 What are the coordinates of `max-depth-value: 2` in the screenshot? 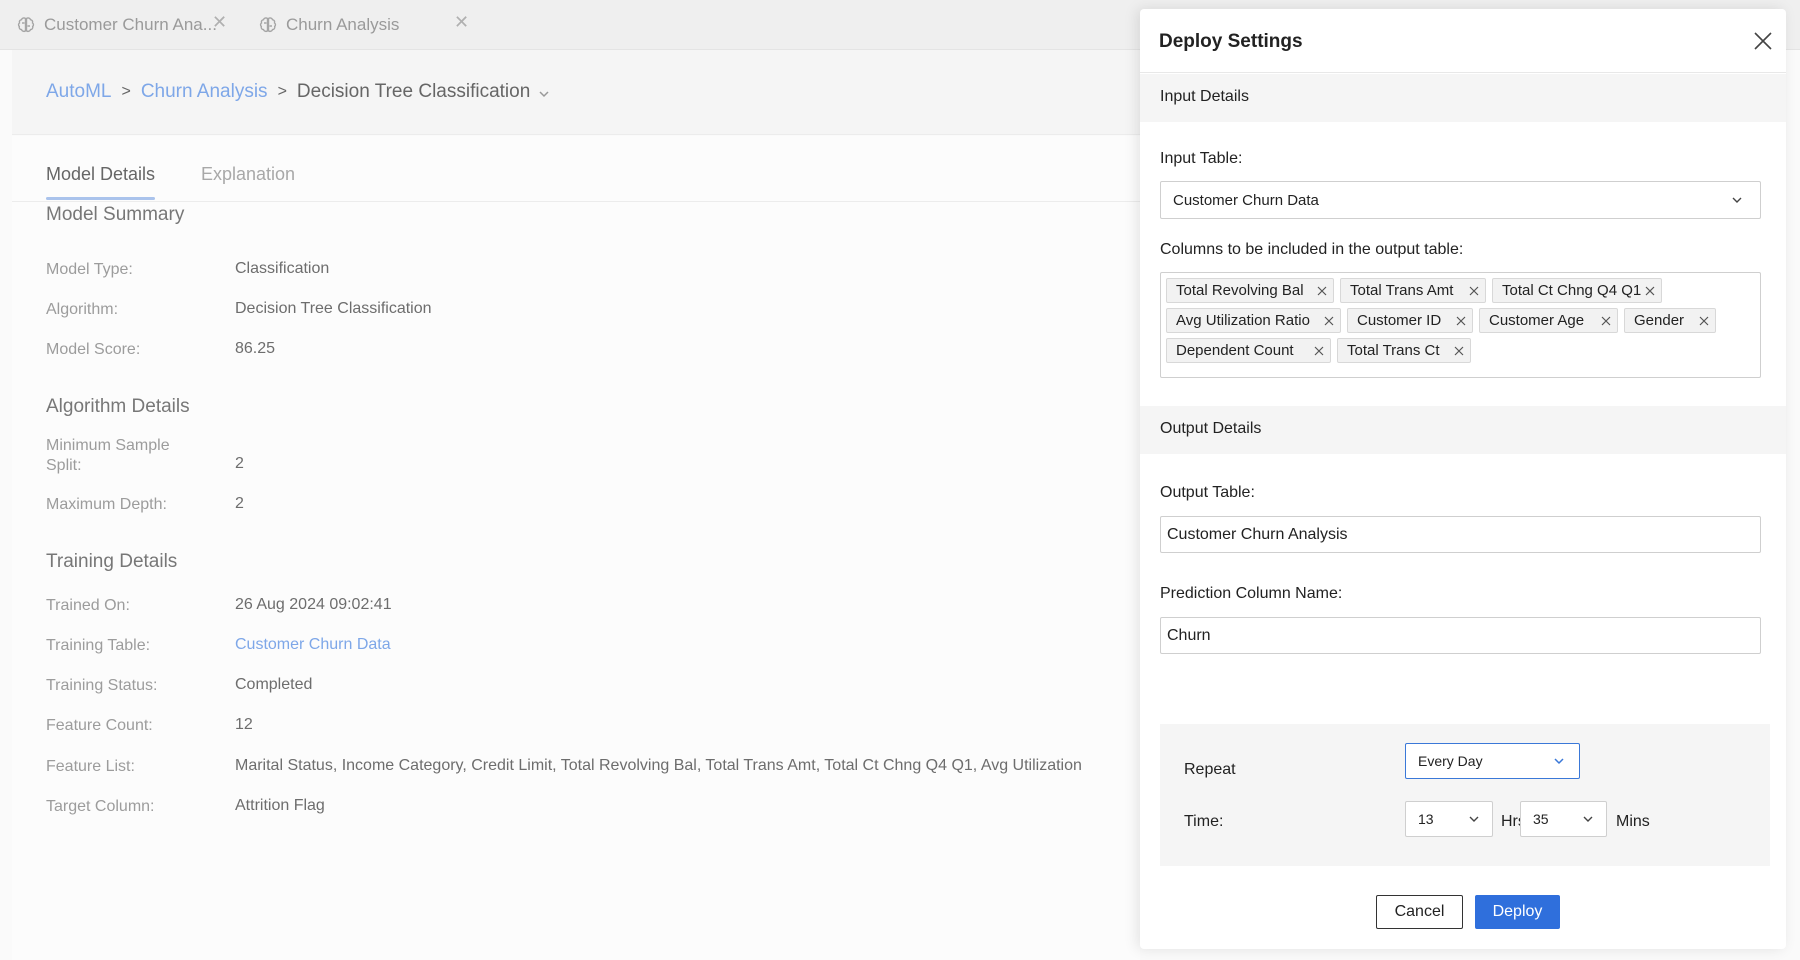 It's located at (239, 503).